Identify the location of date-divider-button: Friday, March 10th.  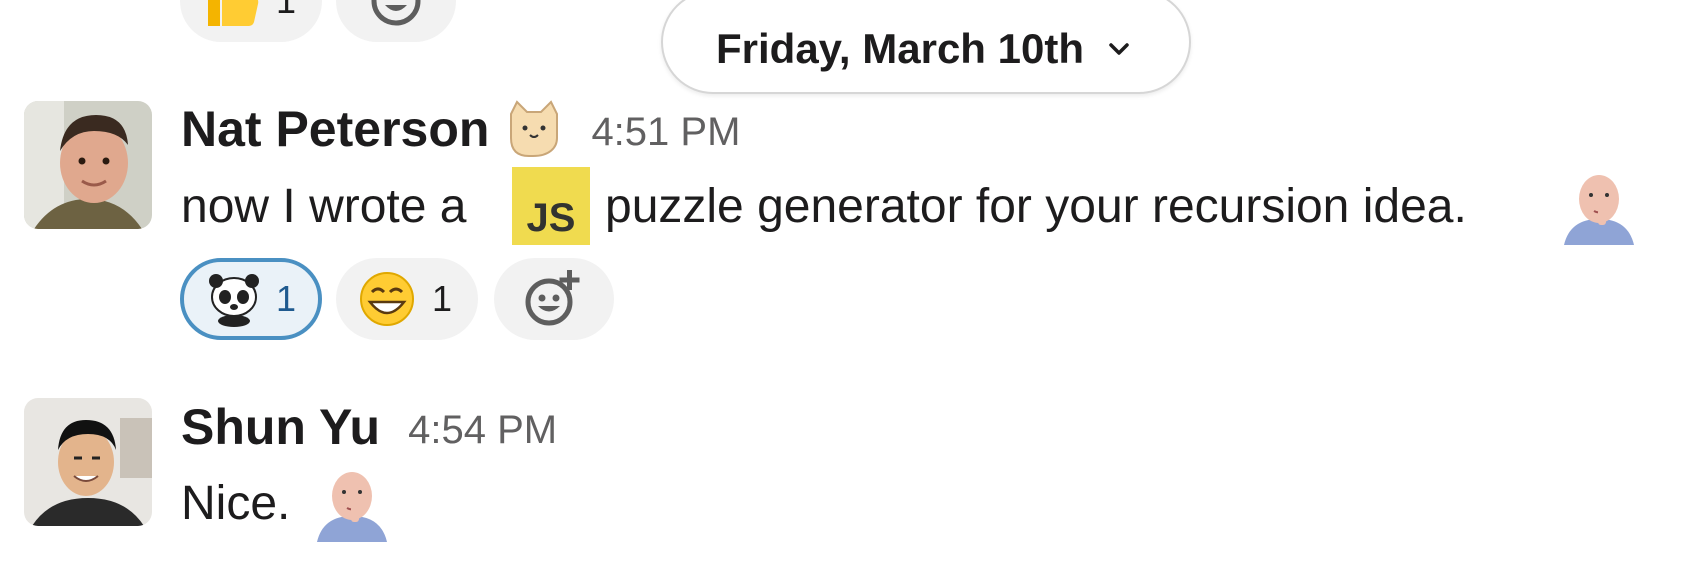
(926, 47).